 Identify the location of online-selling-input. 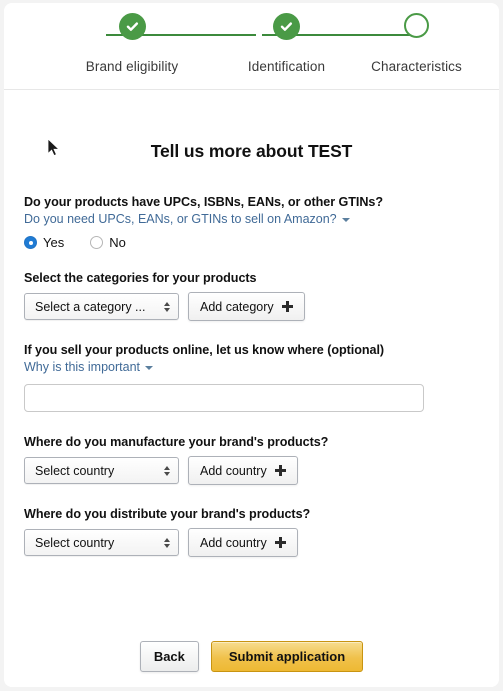
(224, 398).